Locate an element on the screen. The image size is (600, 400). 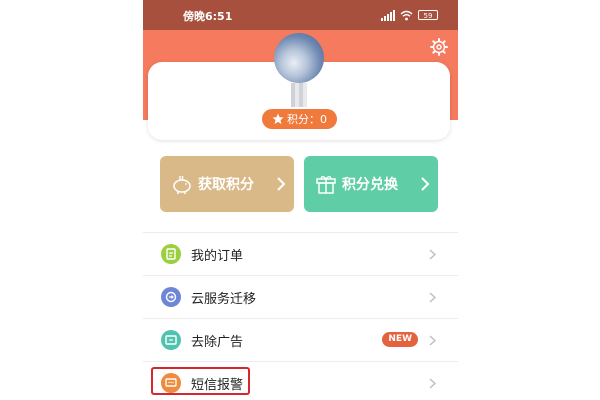
get-points-button: 获取积分 is located at coordinates (227, 184).